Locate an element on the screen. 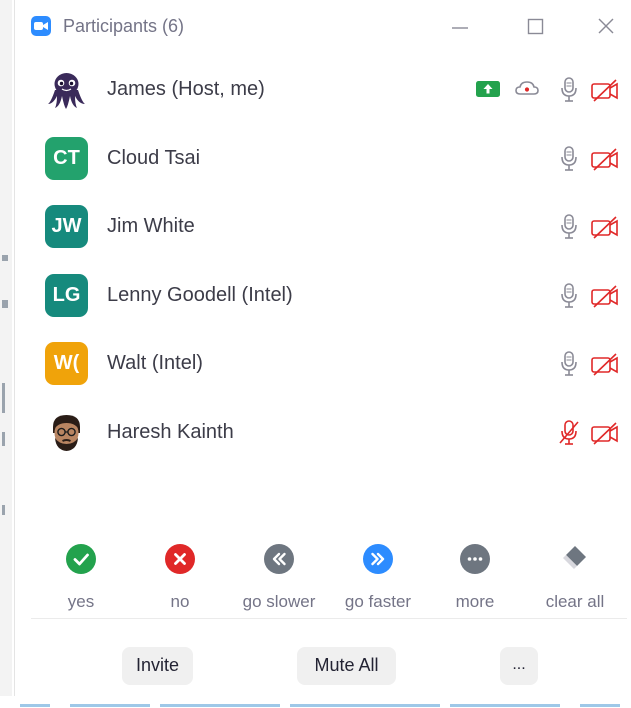  avatar: CT is located at coordinates (66, 158).